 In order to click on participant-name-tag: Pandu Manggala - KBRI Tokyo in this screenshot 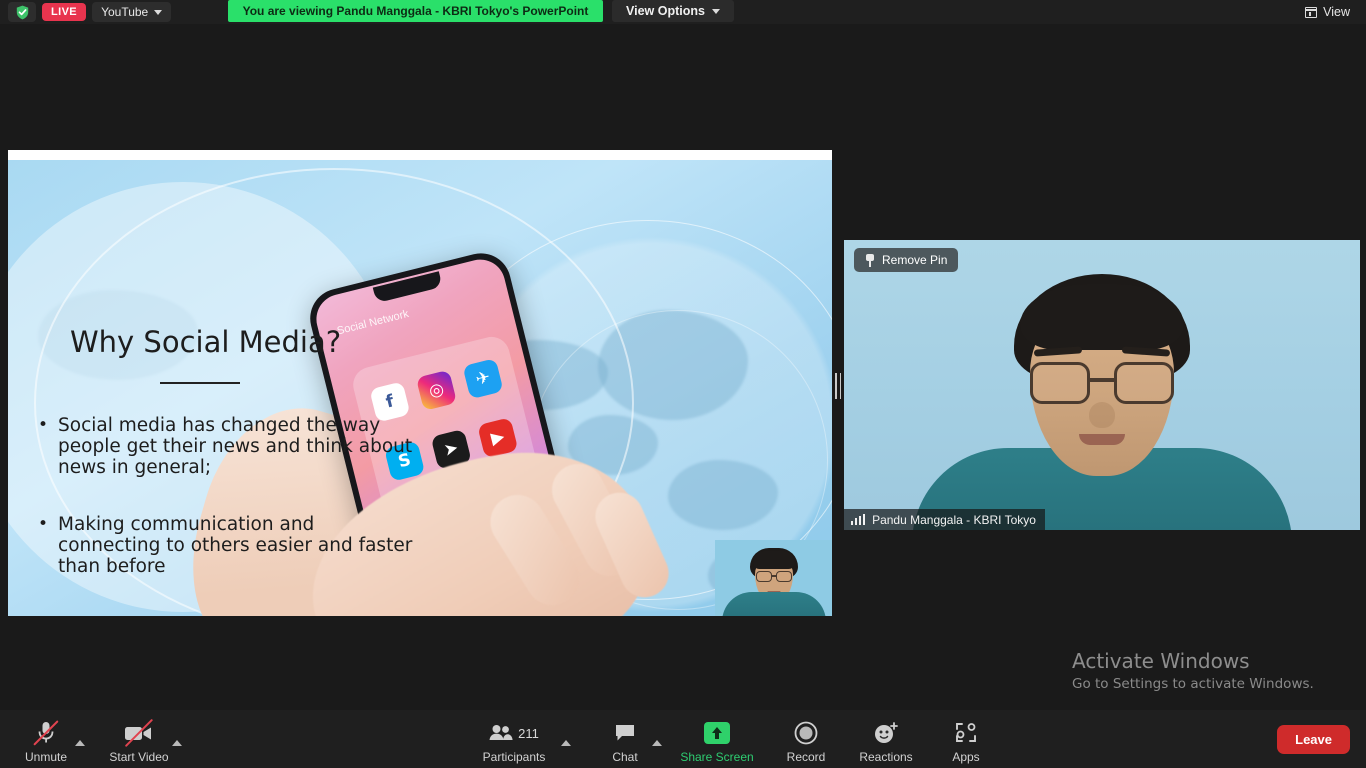, I will do `click(944, 519)`.